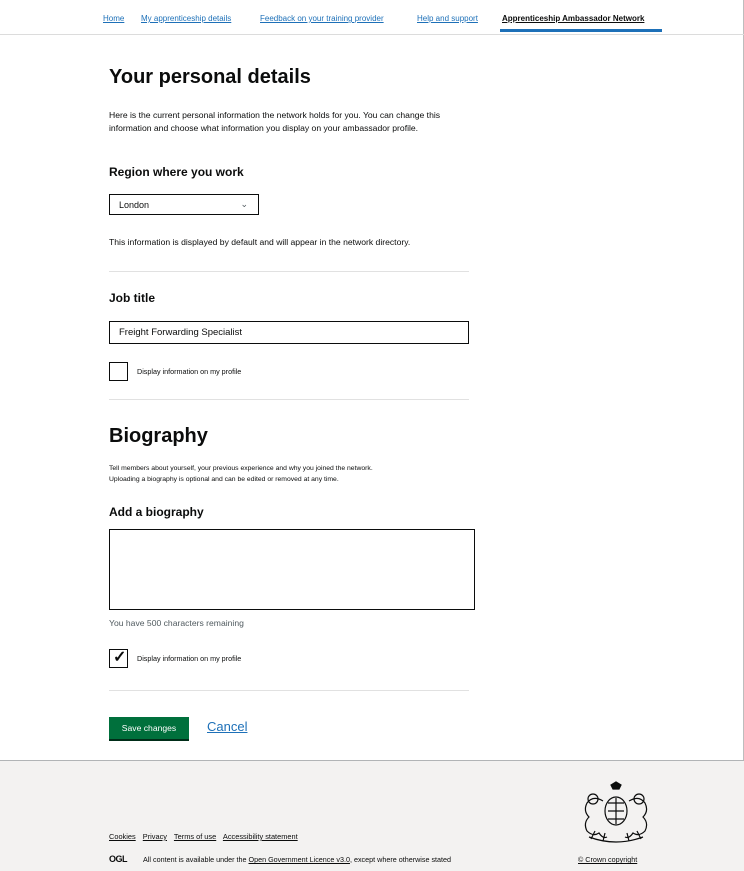 This screenshot has height=871, width=744. Describe the element at coordinates (155, 836) in the screenshot. I see `footer-link-privacy: Privacy` at that location.